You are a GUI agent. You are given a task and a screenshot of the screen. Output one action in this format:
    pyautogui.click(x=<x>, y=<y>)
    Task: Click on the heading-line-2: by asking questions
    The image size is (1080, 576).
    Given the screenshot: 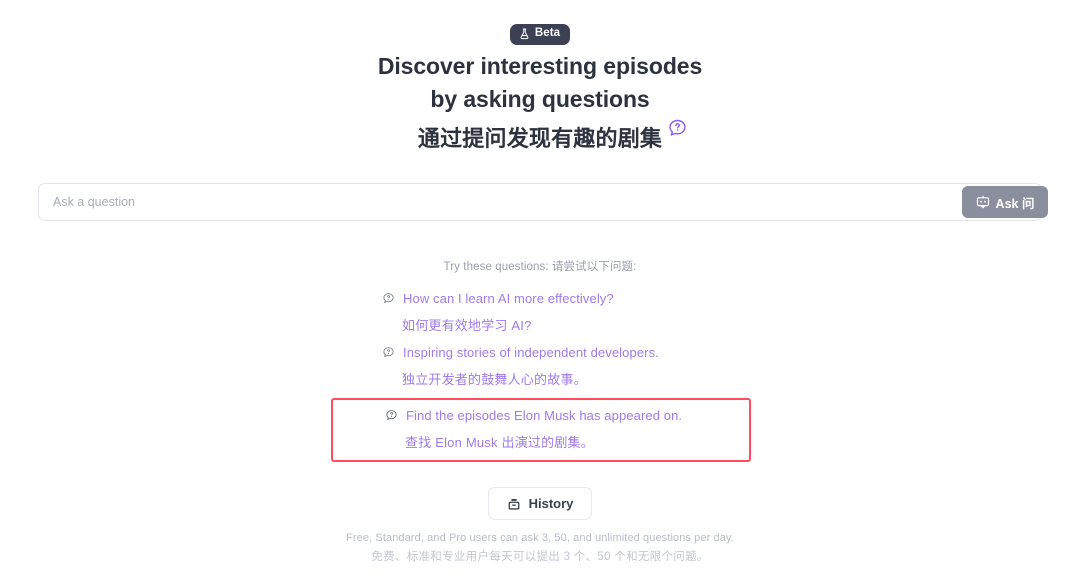 What is the action you would take?
    pyautogui.click(x=540, y=99)
    